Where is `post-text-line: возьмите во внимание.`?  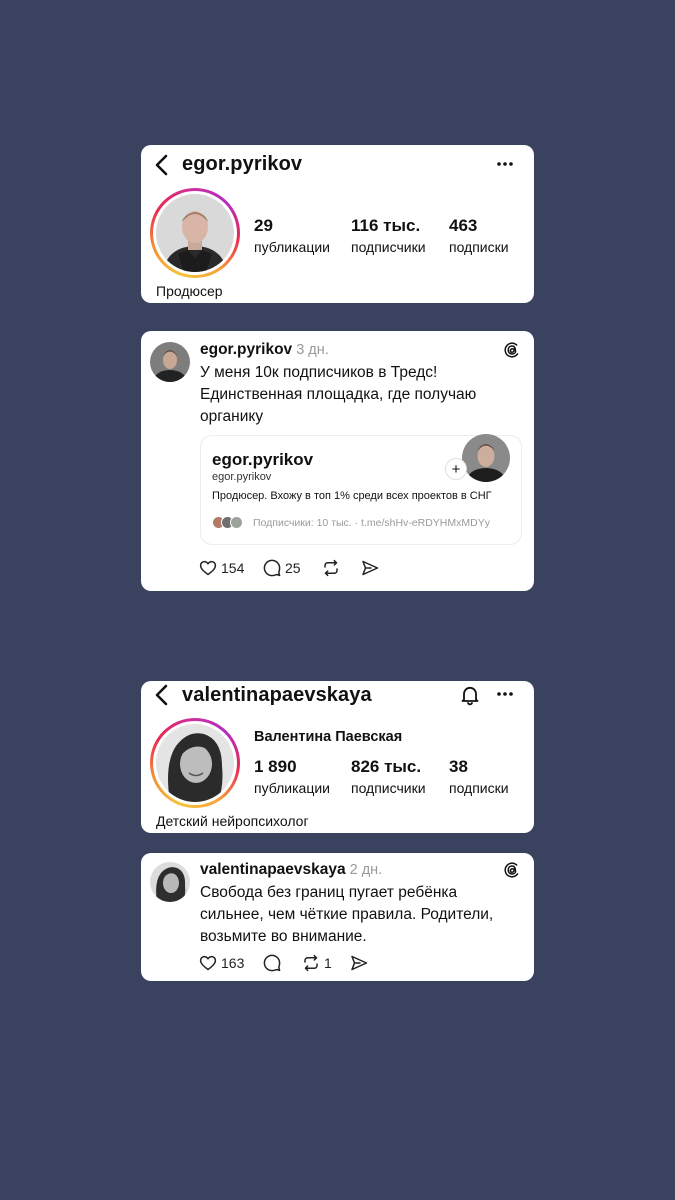 post-text-line: возьмите во внимание. is located at coordinates (283, 936).